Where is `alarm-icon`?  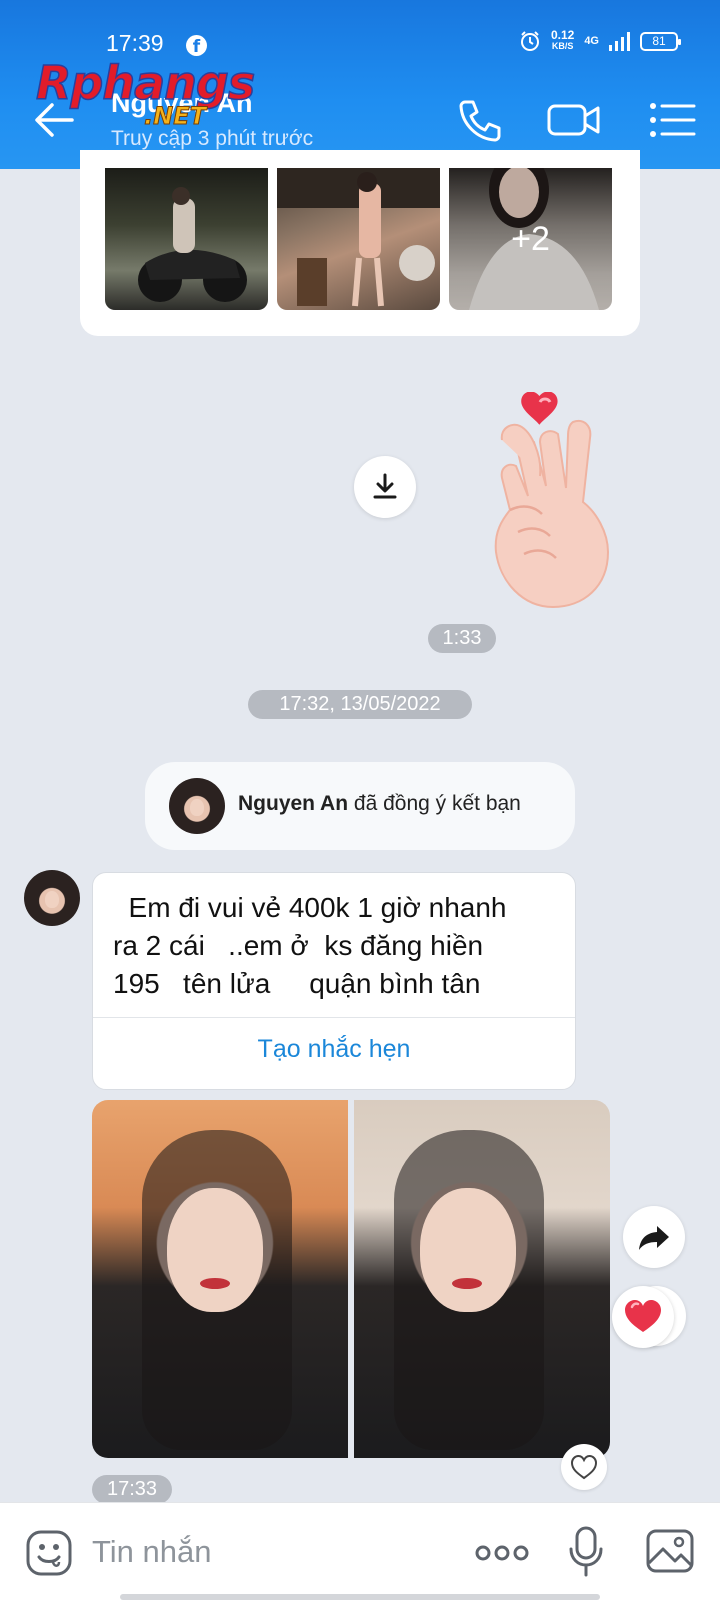
alarm-icon is located at coordinates (529, 41).